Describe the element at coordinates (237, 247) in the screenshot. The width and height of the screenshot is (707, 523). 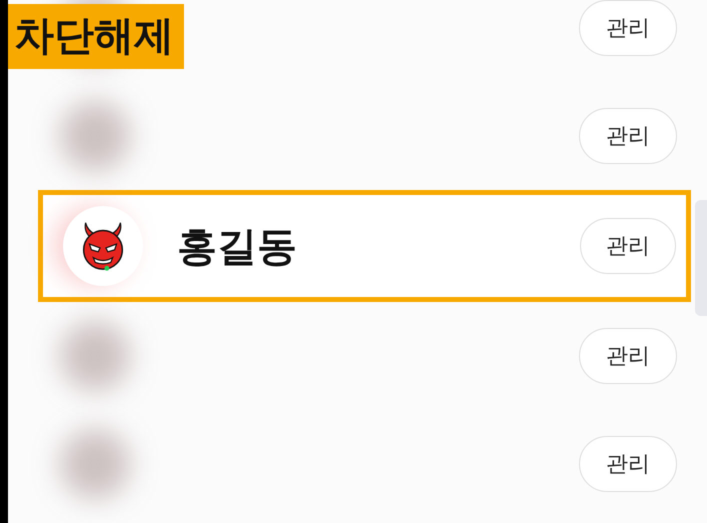
I see `contact-name: 홍길동` at that location.